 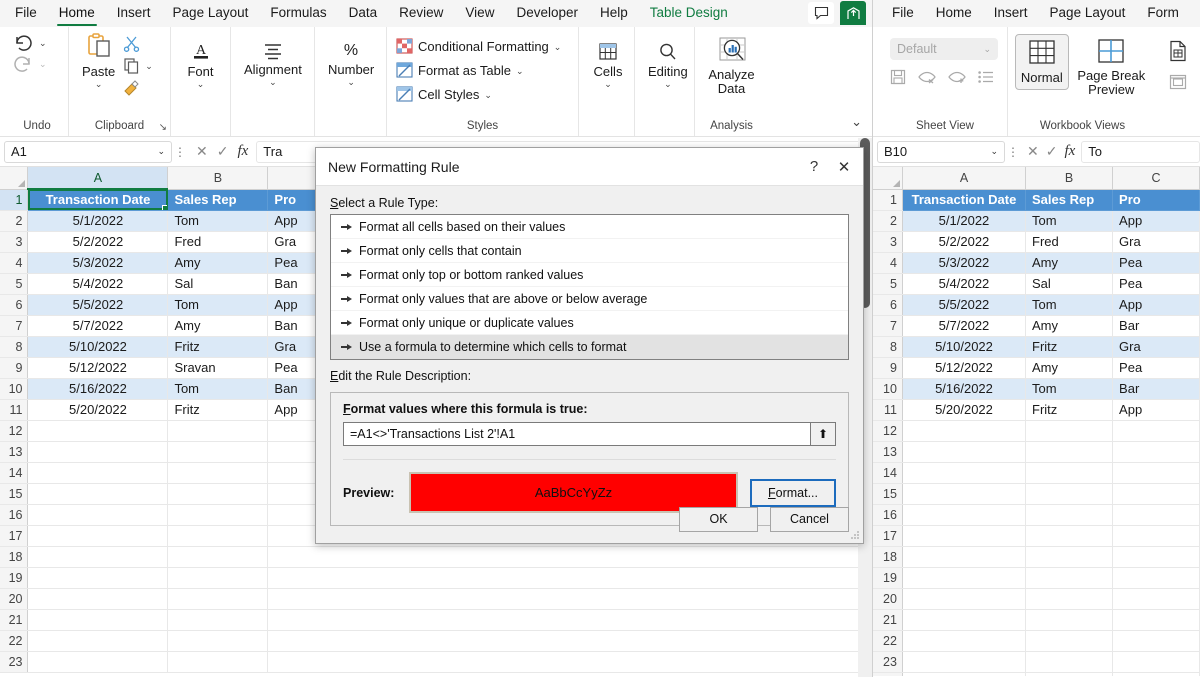 What do you see at coordinates (569, 620) in the screenshot?
I see `cell-c21` at bounding box center [569, 620].